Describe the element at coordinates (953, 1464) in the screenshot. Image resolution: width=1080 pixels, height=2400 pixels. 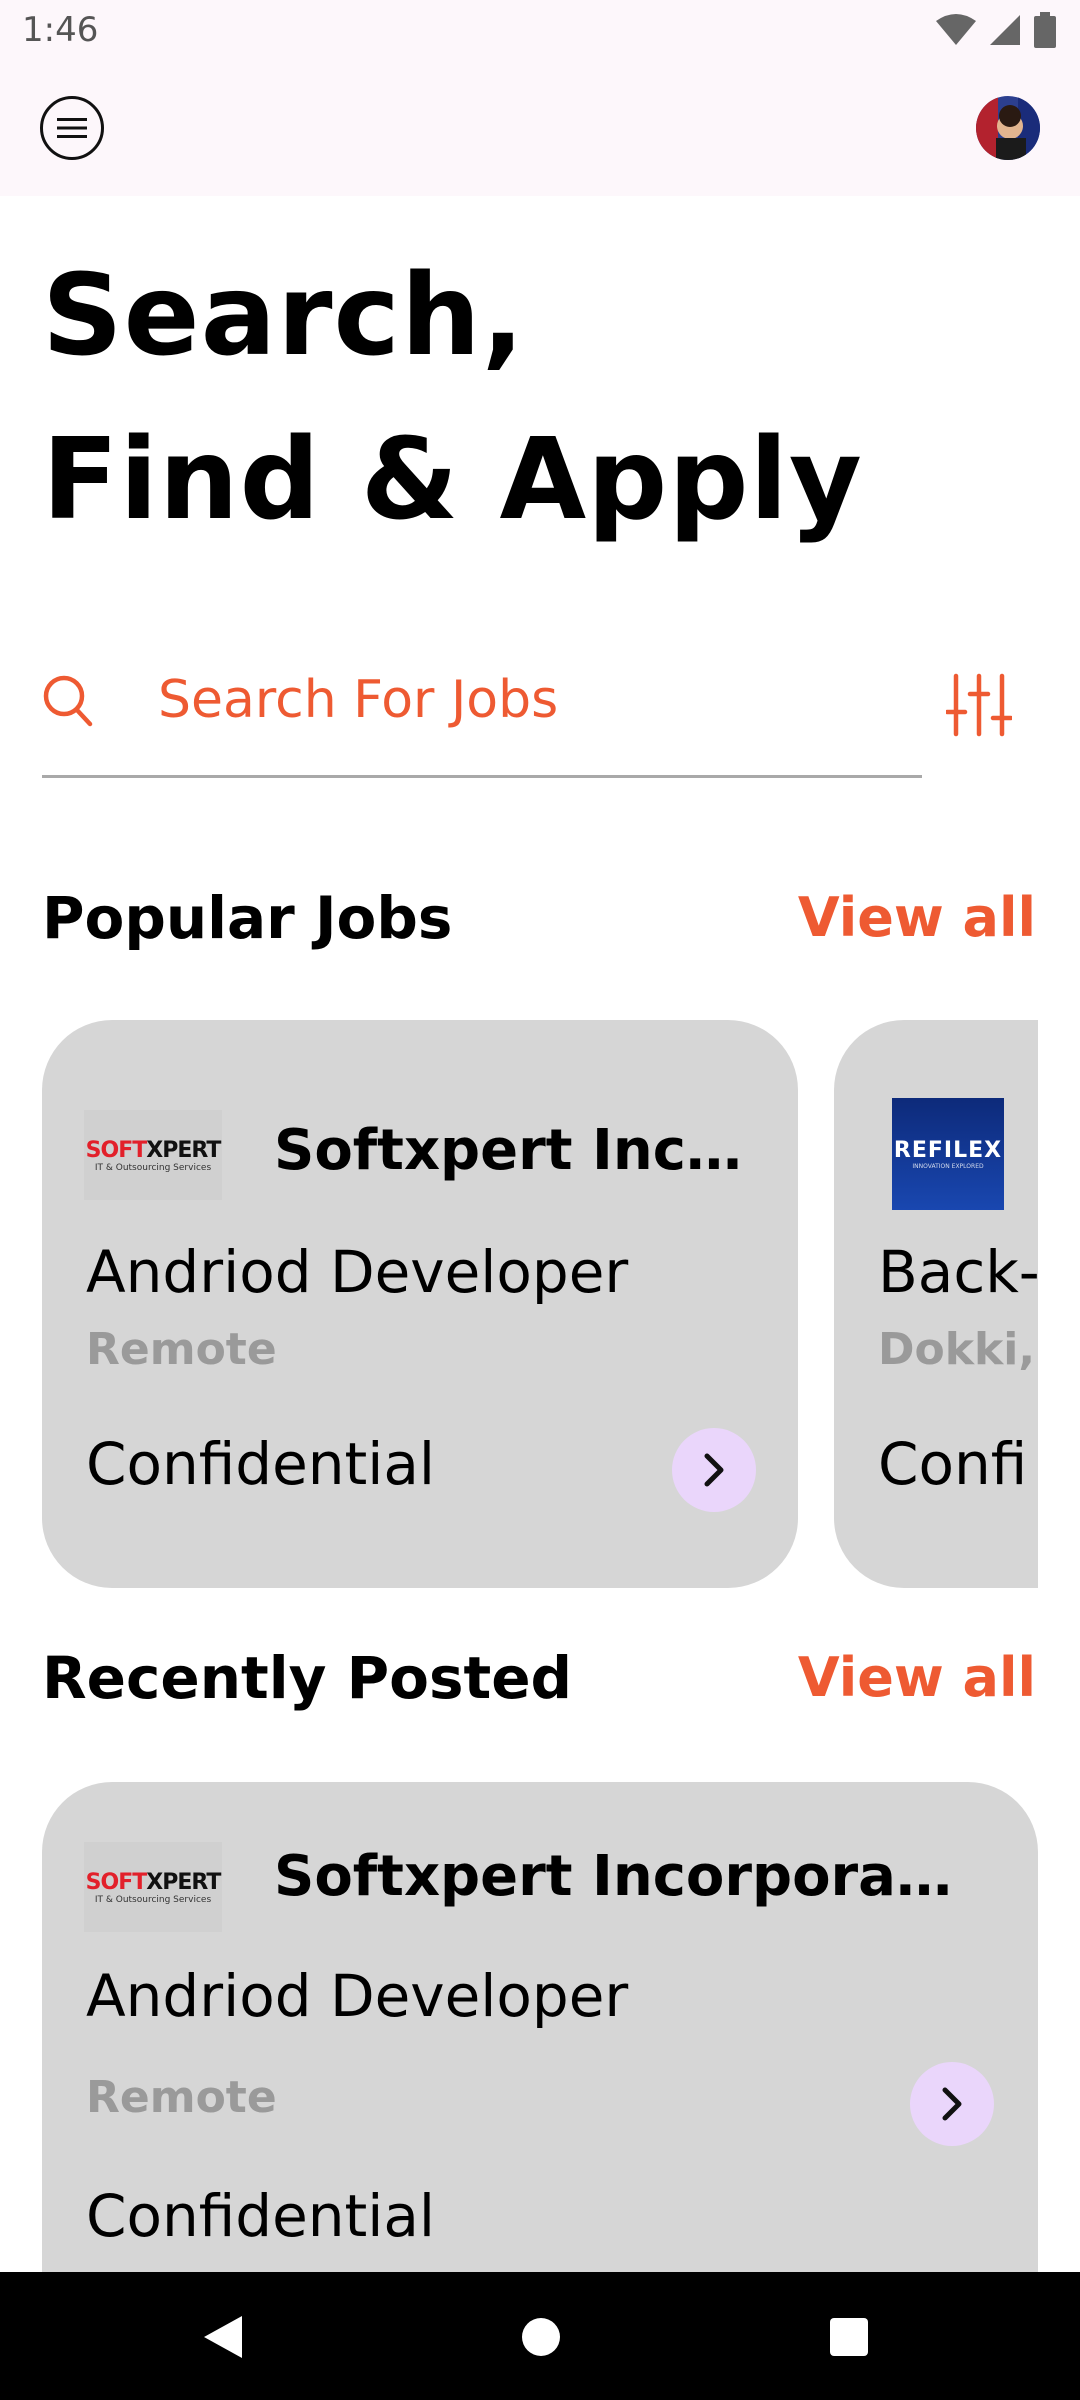
I see `job-salary: Confi` at that location.